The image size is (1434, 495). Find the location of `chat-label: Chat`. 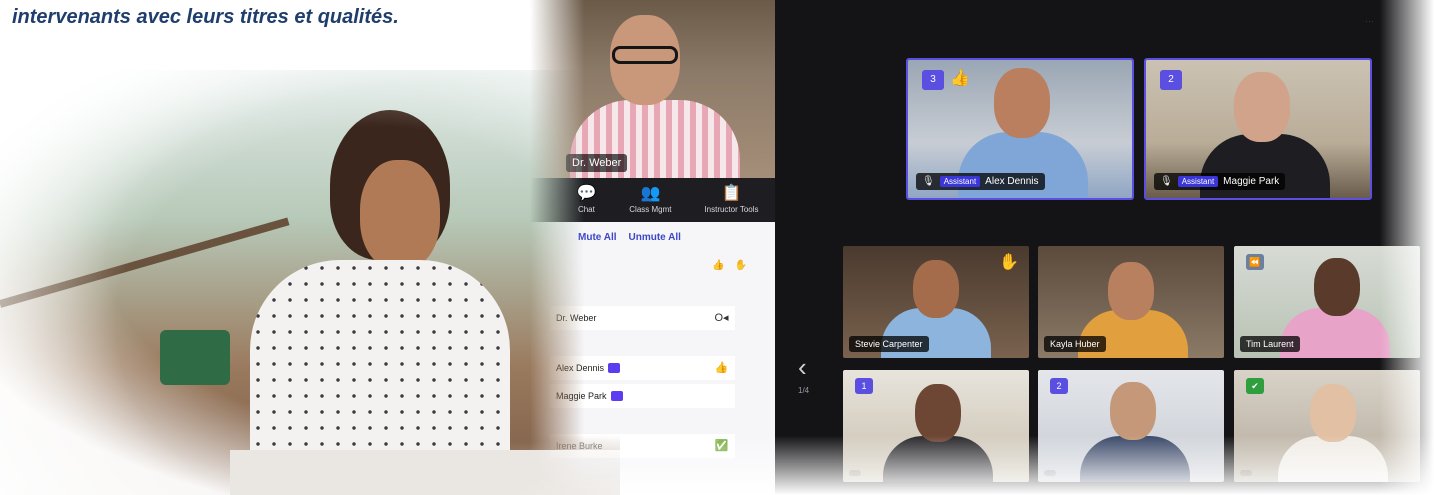

chat-label: Chat is located at coordinates (586, 209).